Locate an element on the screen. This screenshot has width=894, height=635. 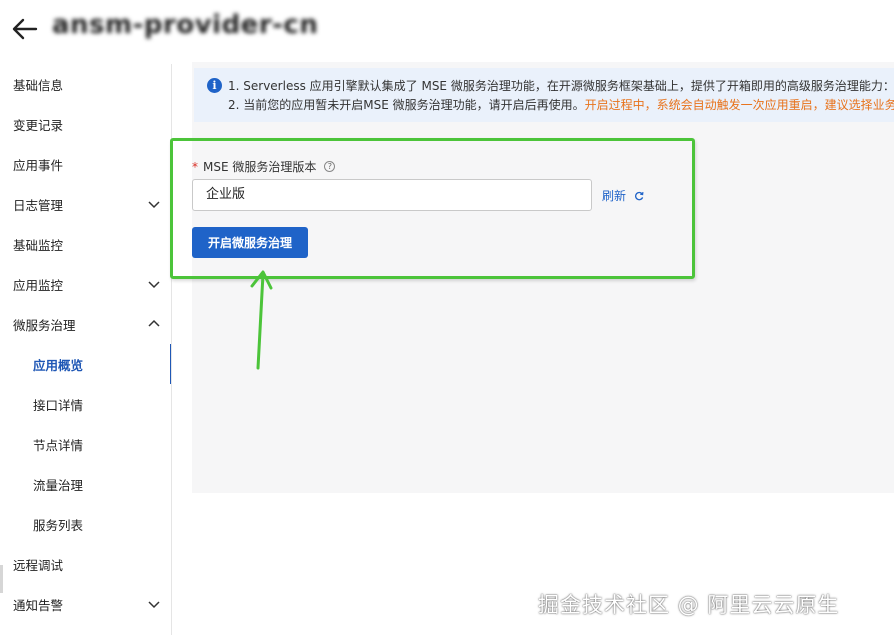
sidebar-item-label: 接口详情 is located at coordinates (58, 405).